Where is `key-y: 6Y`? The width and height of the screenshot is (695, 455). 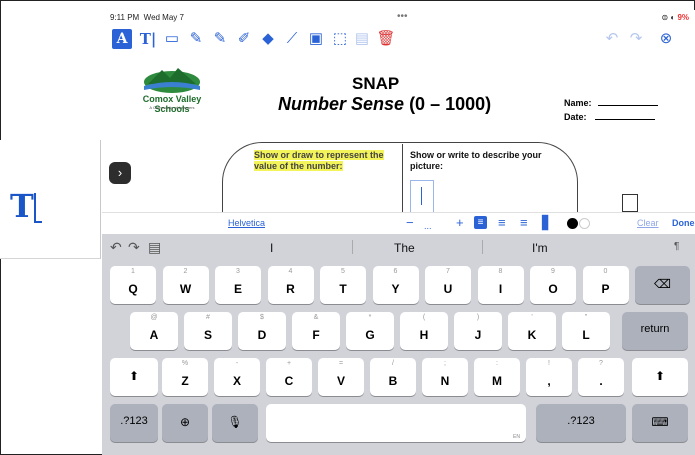 key-y: 6Y is located at coordinates (395, 285).